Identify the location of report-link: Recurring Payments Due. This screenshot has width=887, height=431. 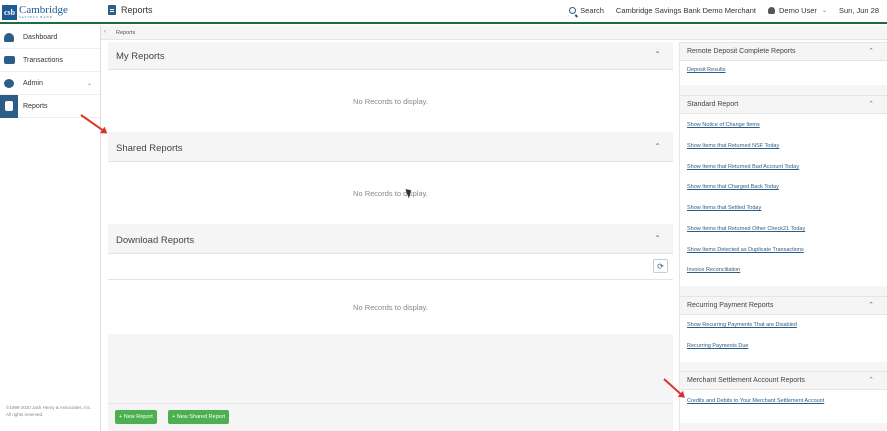
(717, 346).